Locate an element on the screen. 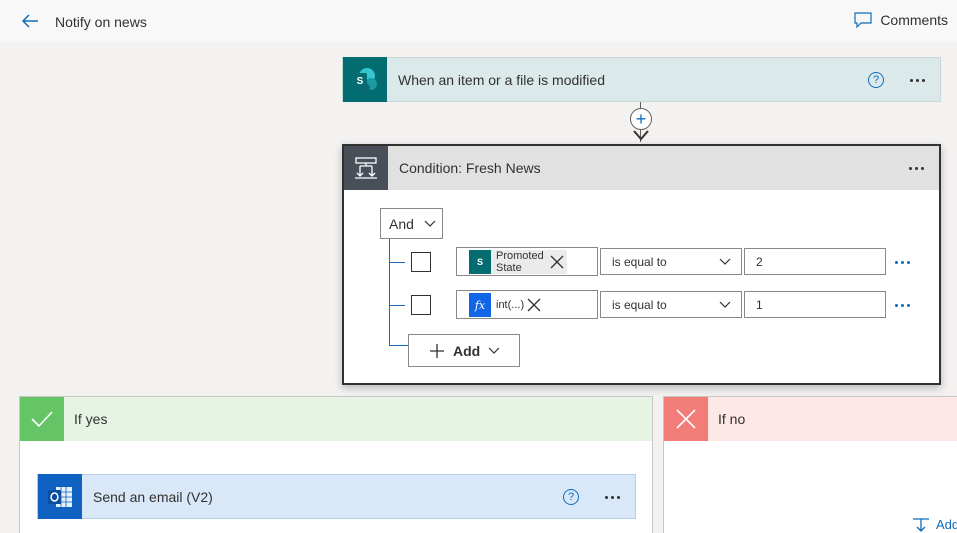 Image resolution: width=957 pixels, height=533 pixels. condition-more-icon is located at coordinates (916, 168).